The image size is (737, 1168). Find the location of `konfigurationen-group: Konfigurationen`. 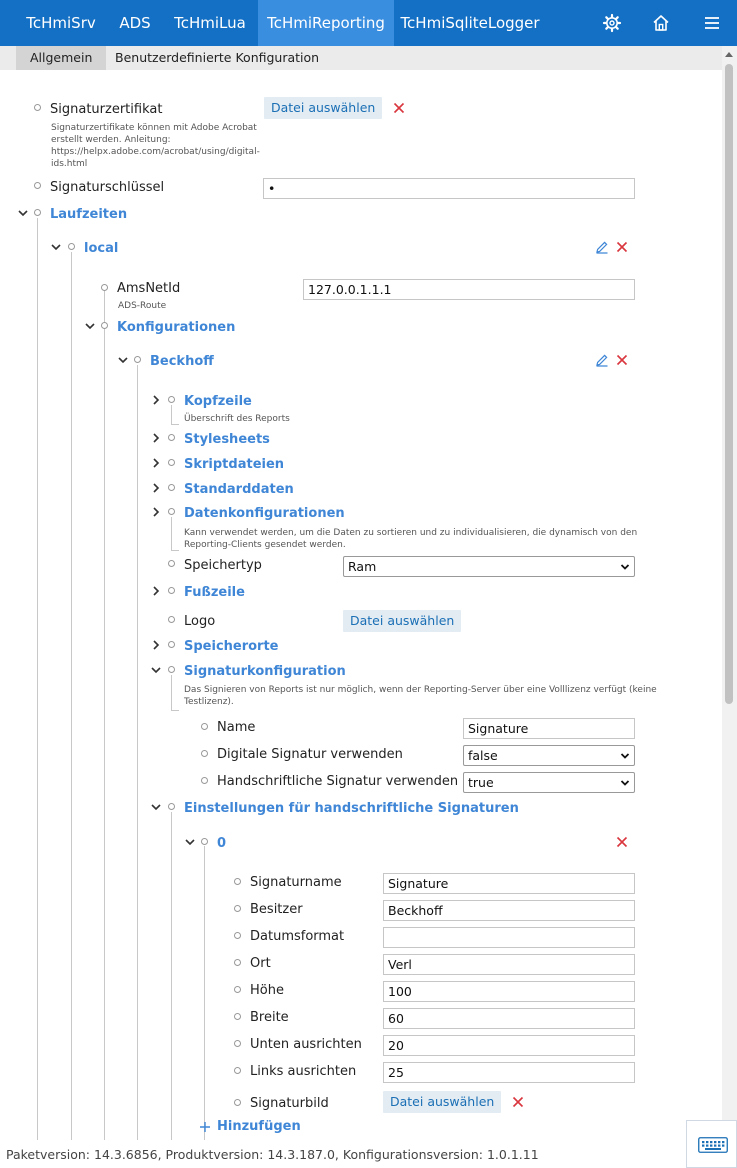

konfigurationen-group: Konfigurationen is located at coordinates (176, 327).